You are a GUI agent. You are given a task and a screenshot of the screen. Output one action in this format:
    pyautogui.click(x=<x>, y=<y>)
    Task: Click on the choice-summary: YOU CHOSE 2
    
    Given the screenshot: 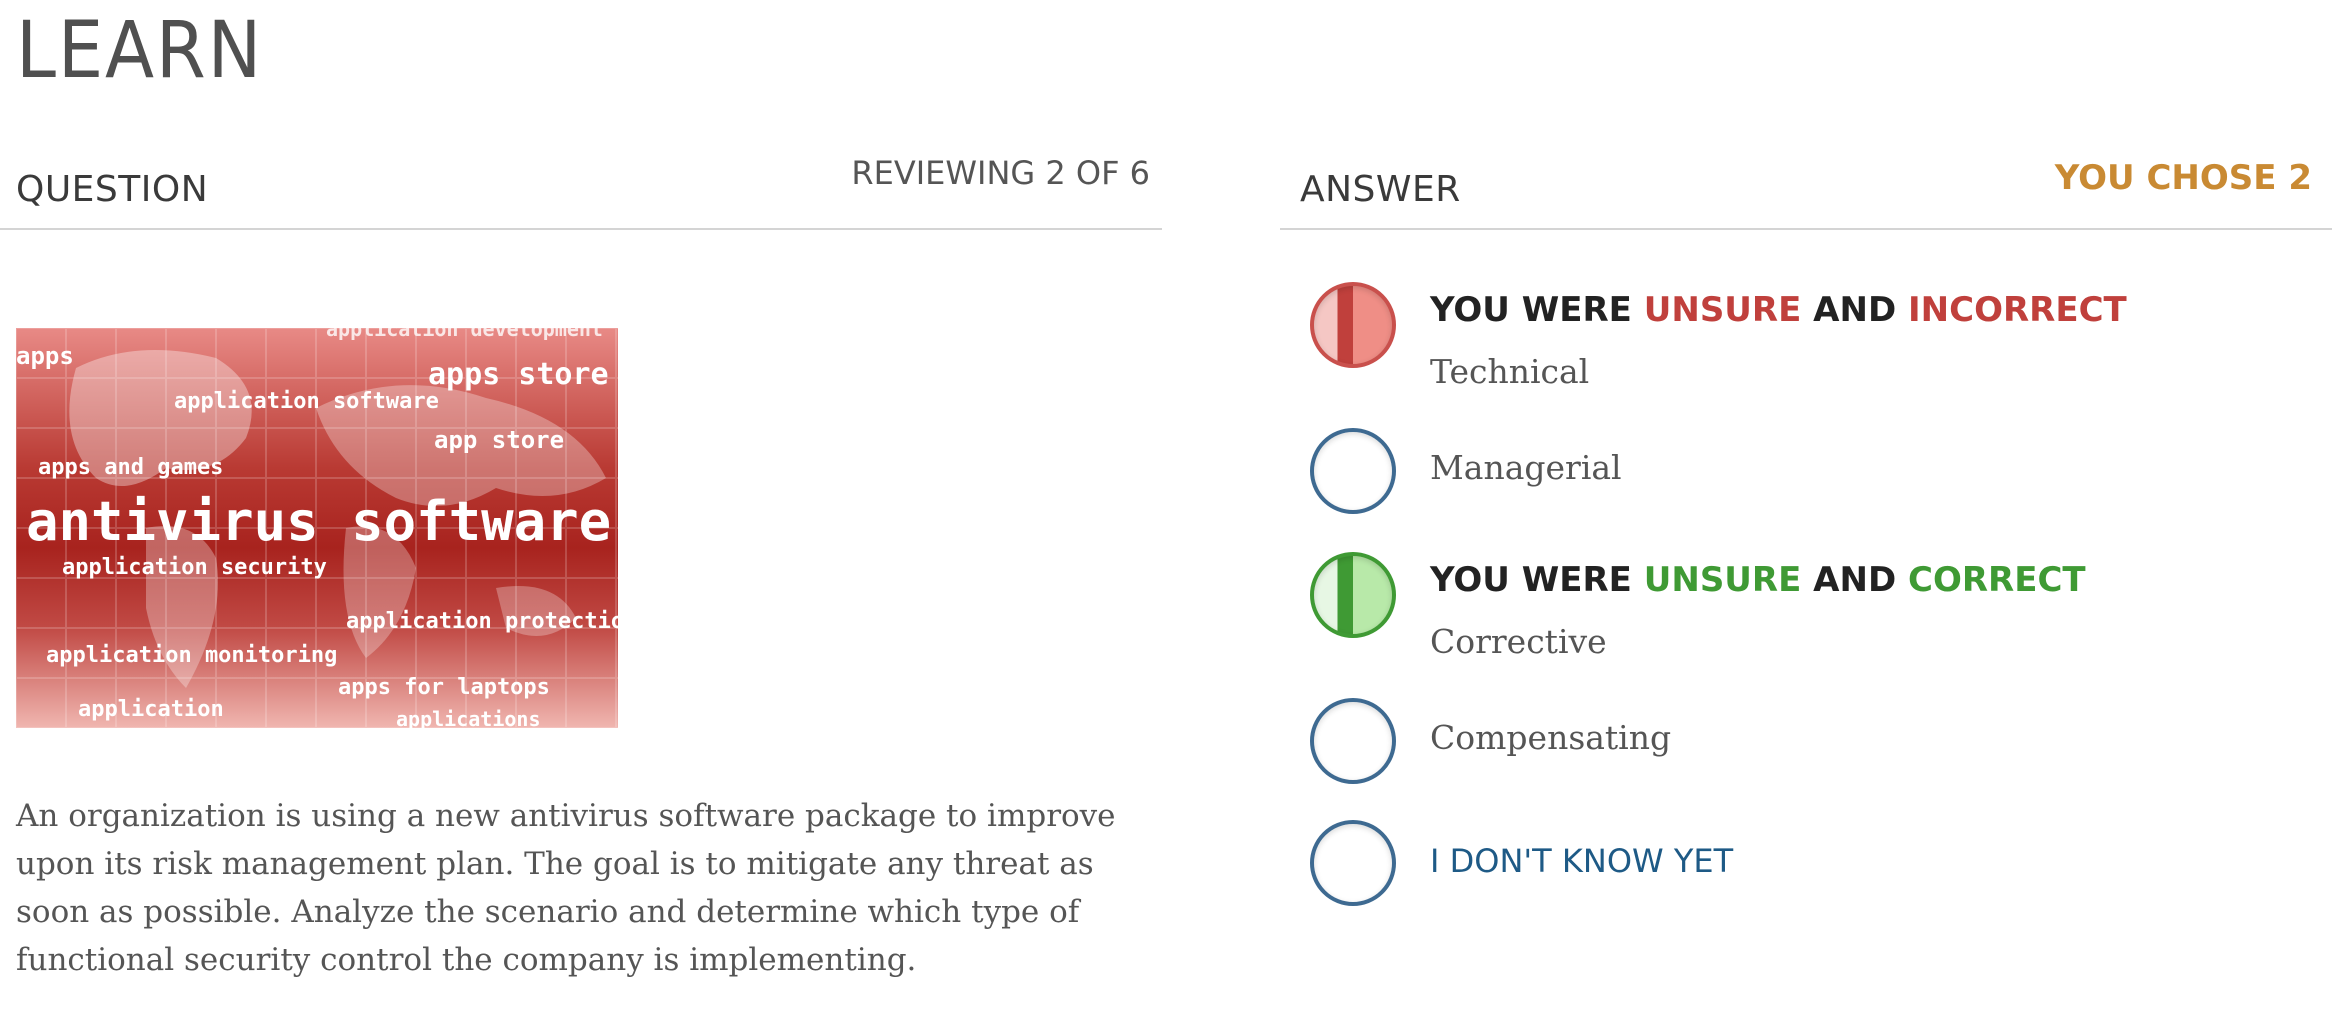 What is the action you would take?
    pyautogui.click(x=2183, y=178)
    